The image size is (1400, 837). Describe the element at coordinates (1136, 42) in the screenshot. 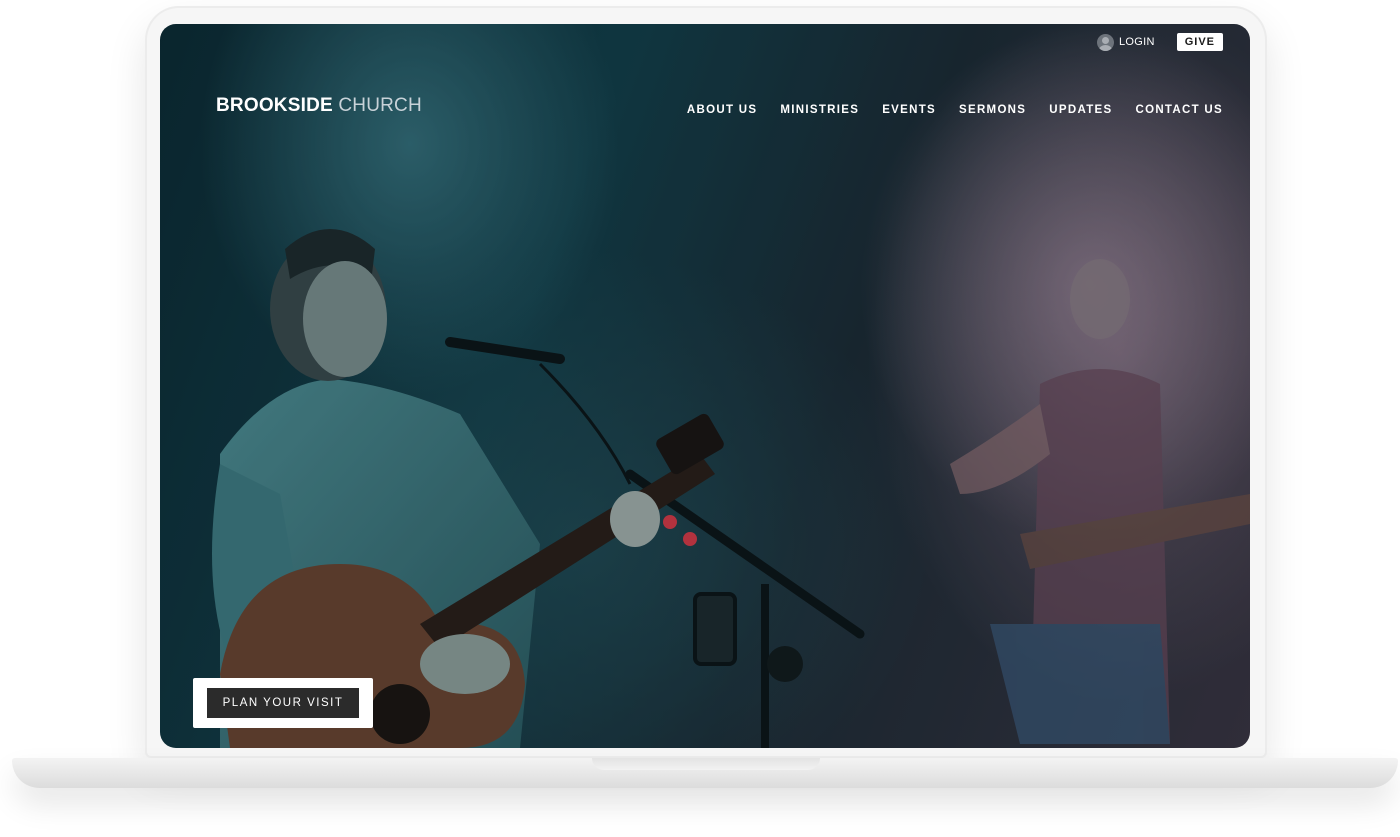

I see `login-label: LOGIN` at that location.